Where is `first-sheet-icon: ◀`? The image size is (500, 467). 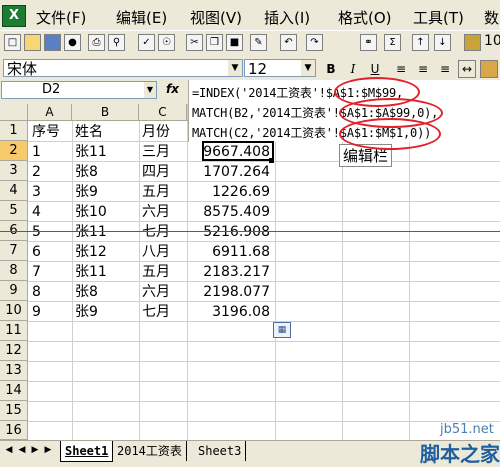
first-sheet-icon: ◀ is located at coordinates (9, 450).